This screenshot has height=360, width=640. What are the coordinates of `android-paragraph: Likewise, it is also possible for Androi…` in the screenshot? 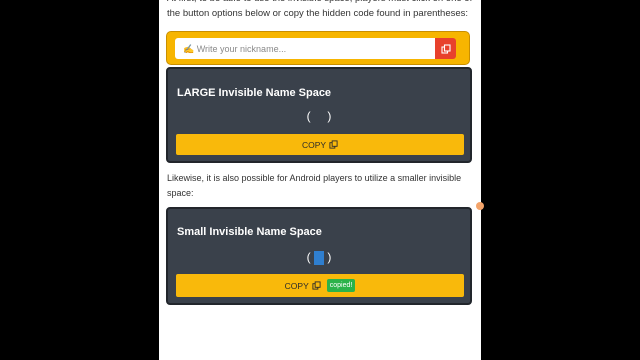 It's located at (314, 185).